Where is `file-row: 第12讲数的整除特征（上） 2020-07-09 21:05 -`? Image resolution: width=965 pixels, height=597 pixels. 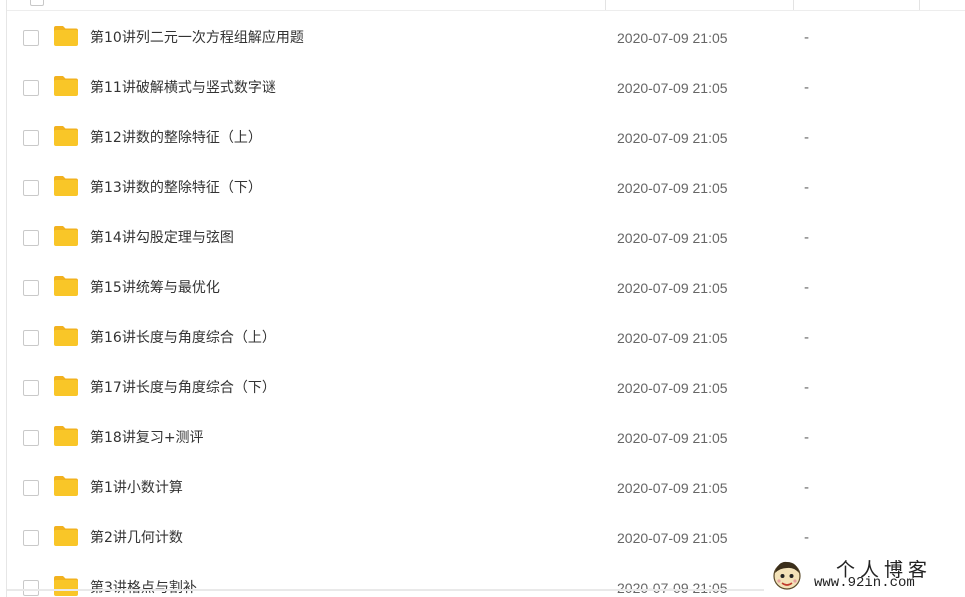
file-row: 第12讲数的整除特征（上） 2020-07-09 21:05 - is located at coordinates (486, 138).